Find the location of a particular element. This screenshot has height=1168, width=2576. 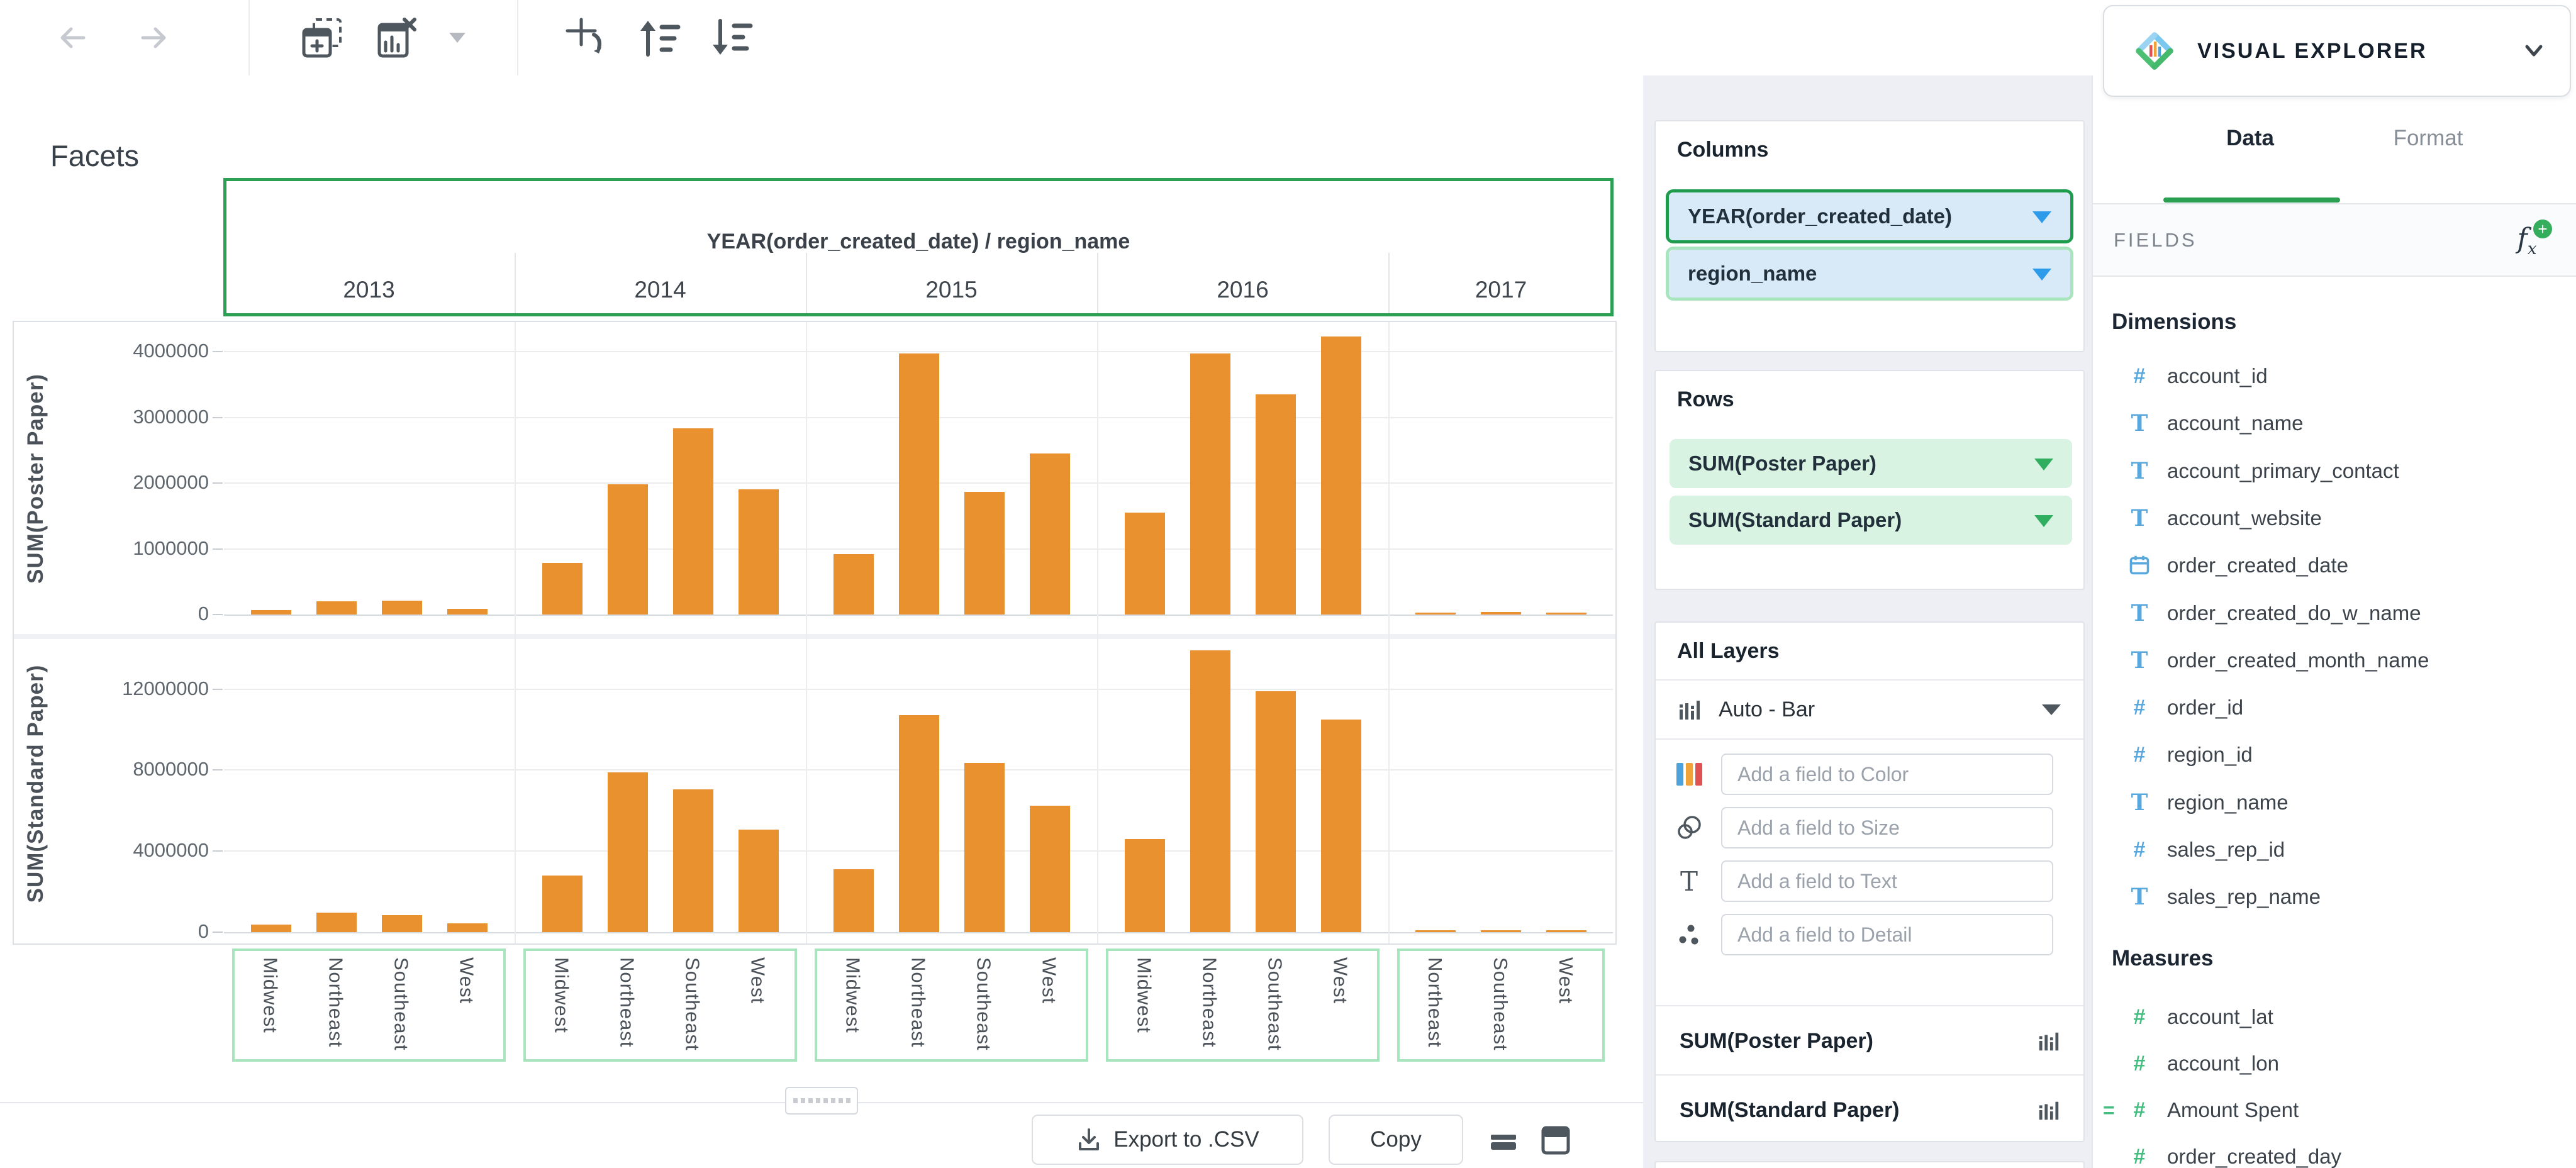

resize-handle is located at coordinates (821, 1101).